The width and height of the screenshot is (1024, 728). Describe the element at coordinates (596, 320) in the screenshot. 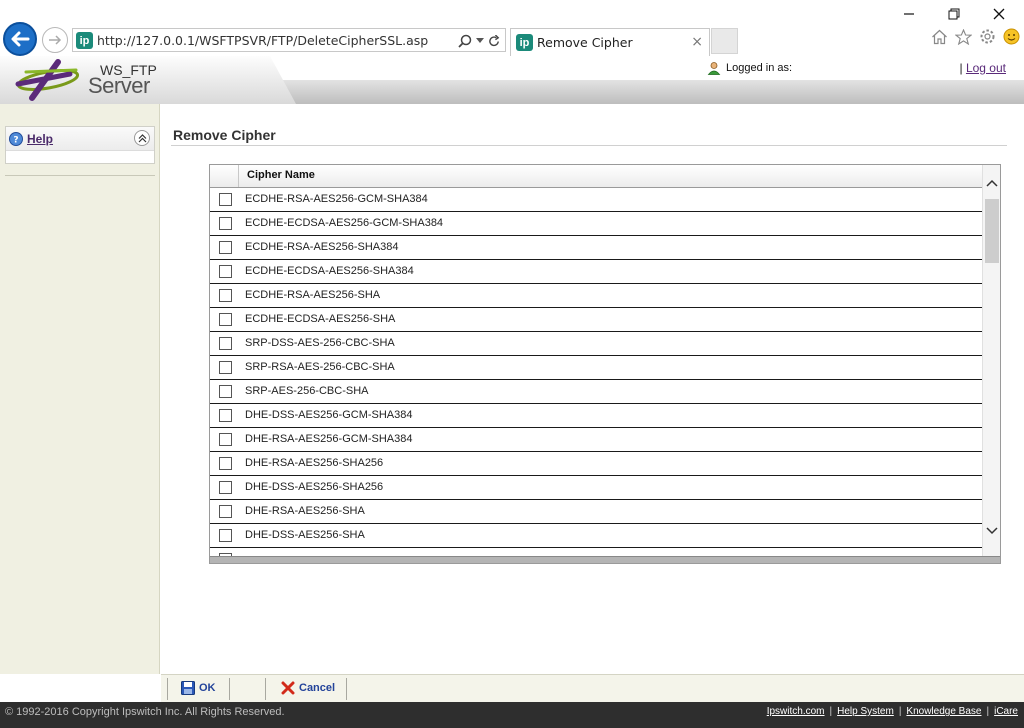

I see `table-row: ECDHE-ECDSA-AES256-SHA` at that location.